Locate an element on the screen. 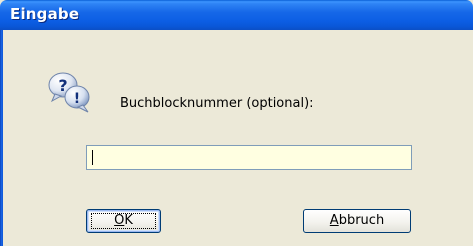 Image resolution: width=473 pixels, height=246 pixels. window-frame-left is located at coordinates (1, 138).